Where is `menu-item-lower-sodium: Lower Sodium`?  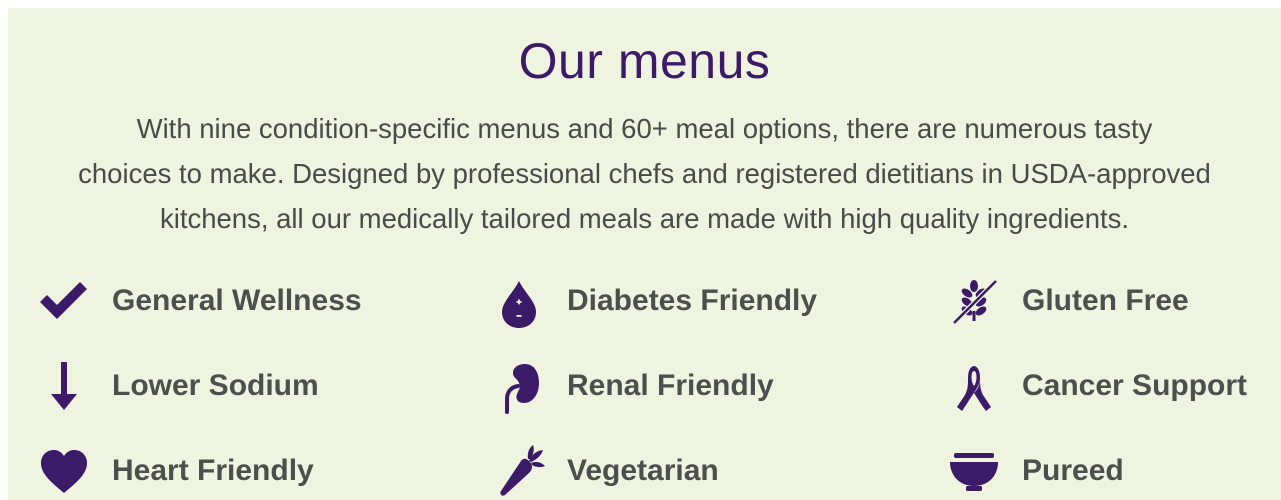
menu-item-lower-sodium: Lower Sodium is located at coordinates (246, 386).